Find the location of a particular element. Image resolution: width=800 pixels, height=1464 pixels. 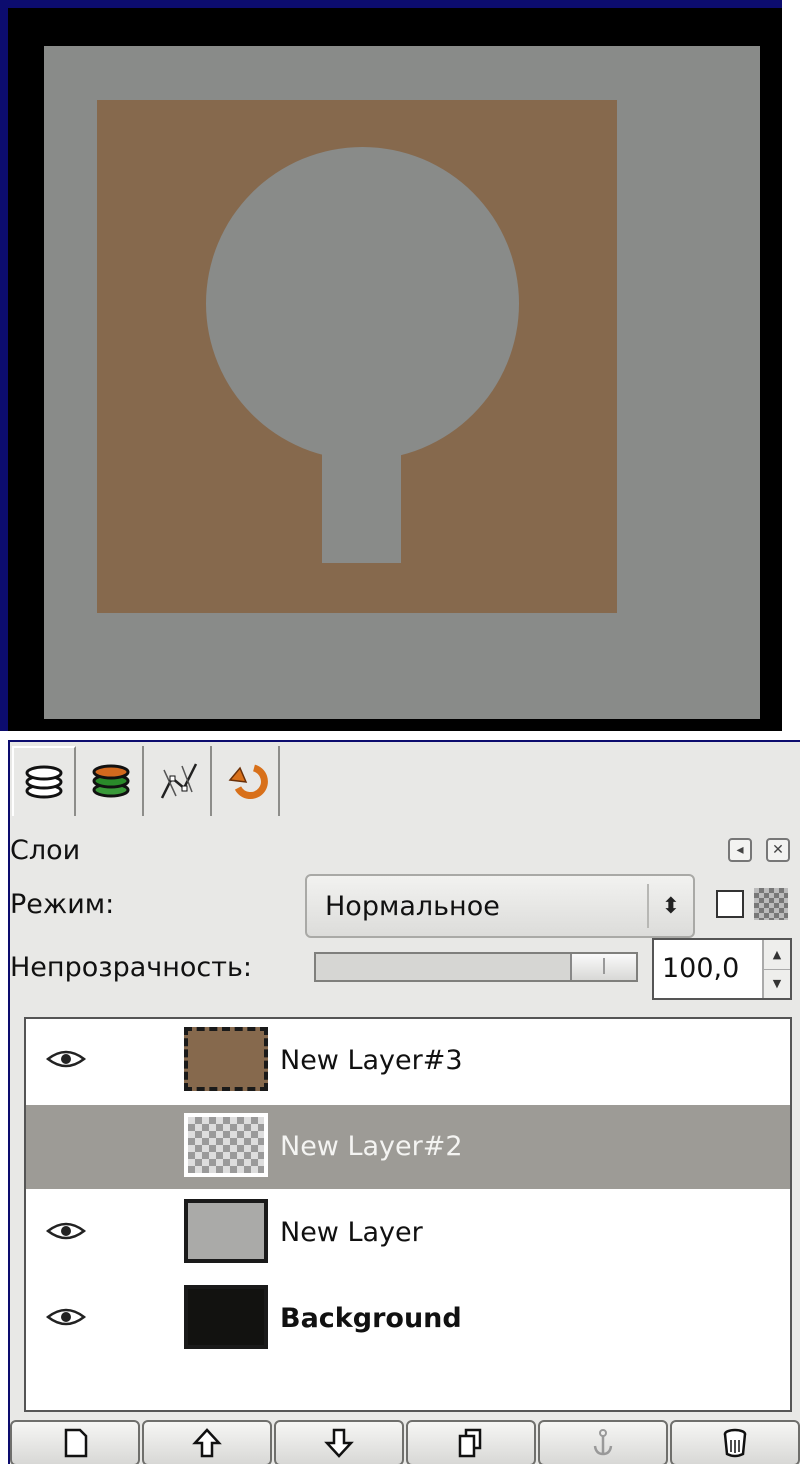

anchor-layer-icon is located at coordinates (603, 1442).